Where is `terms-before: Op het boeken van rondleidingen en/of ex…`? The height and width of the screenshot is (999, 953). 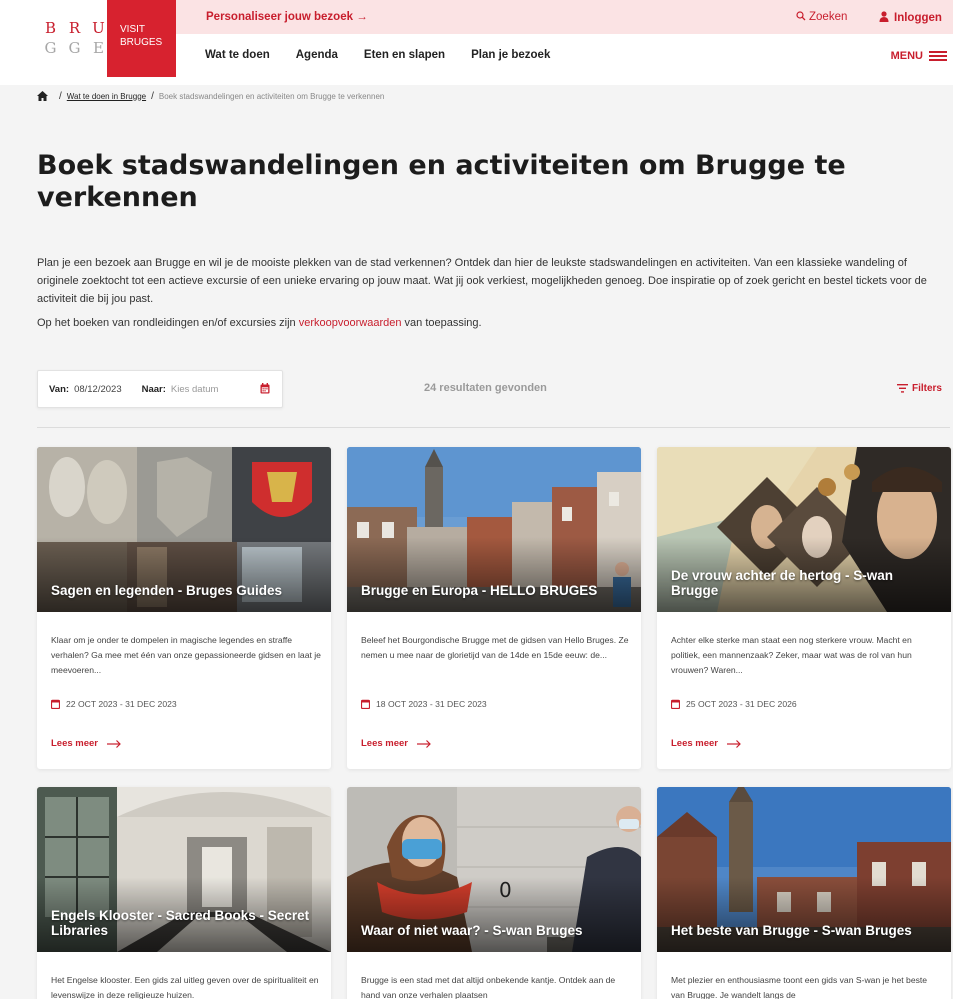 terms-before: Op het boeken van rondleidingen en/of ex… is located at coordinates (168, 323).